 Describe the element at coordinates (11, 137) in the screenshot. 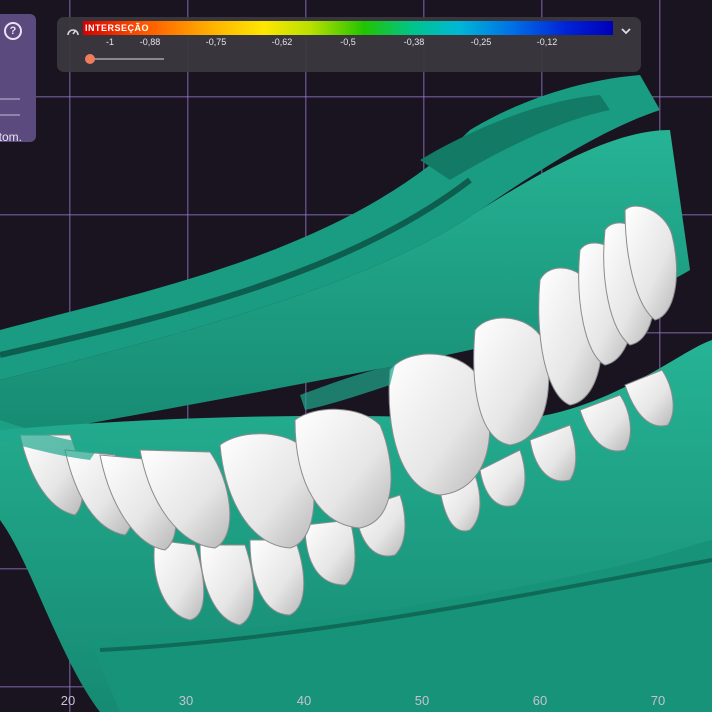

I see `auto-label: utom.` at that location.